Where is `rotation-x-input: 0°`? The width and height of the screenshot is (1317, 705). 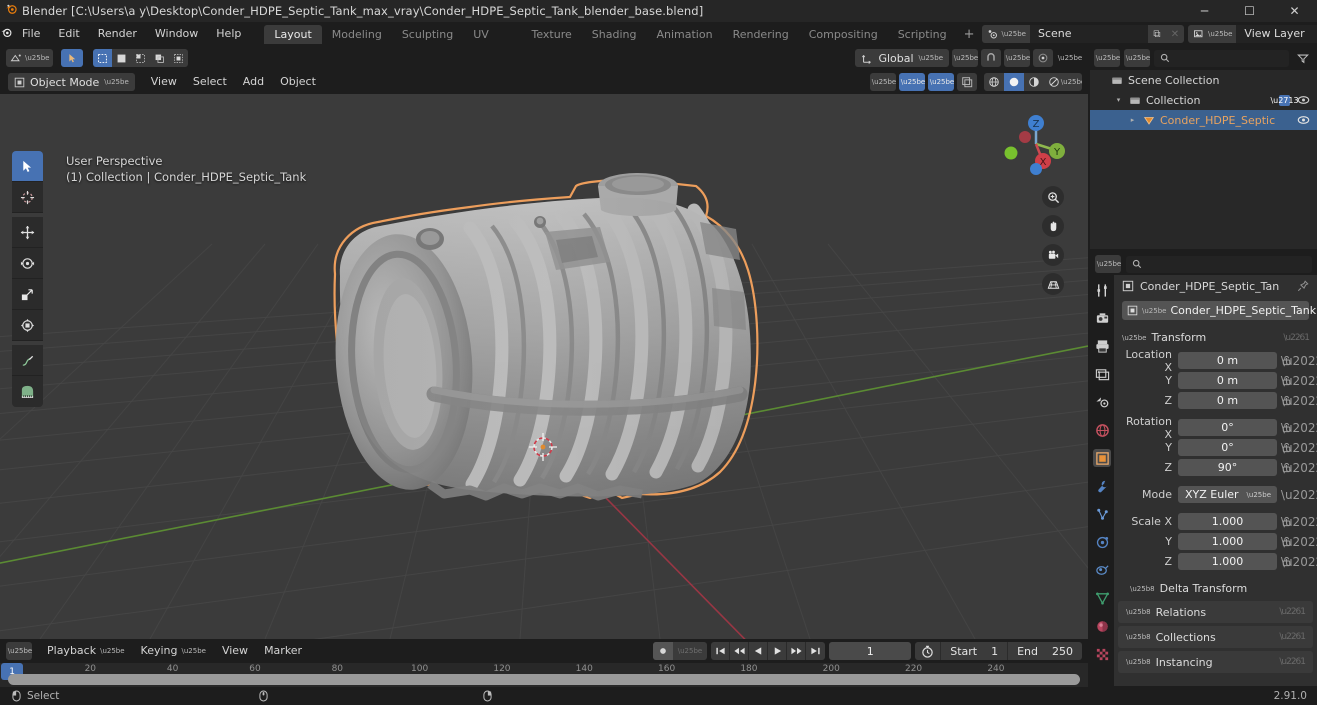 rotation-x-input: 0° is located at coordinates (1227, 427).